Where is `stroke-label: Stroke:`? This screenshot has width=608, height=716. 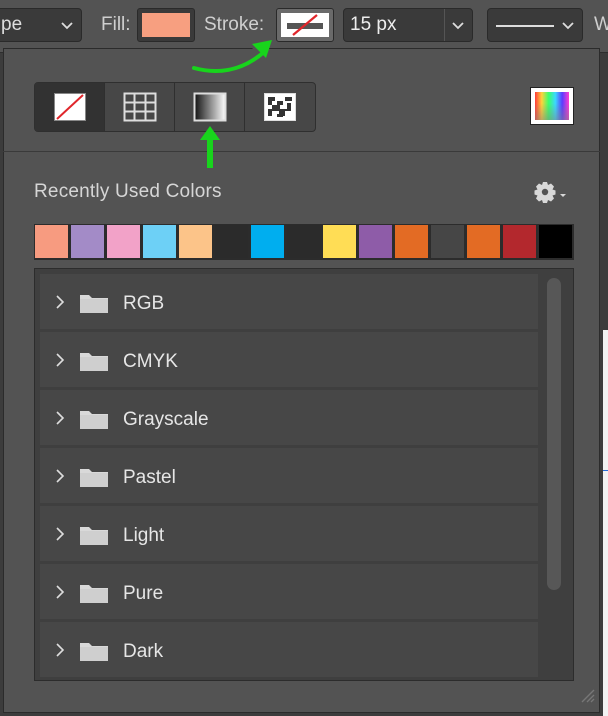
stroke-label: Stroke: is located at coordinates (234, 24).